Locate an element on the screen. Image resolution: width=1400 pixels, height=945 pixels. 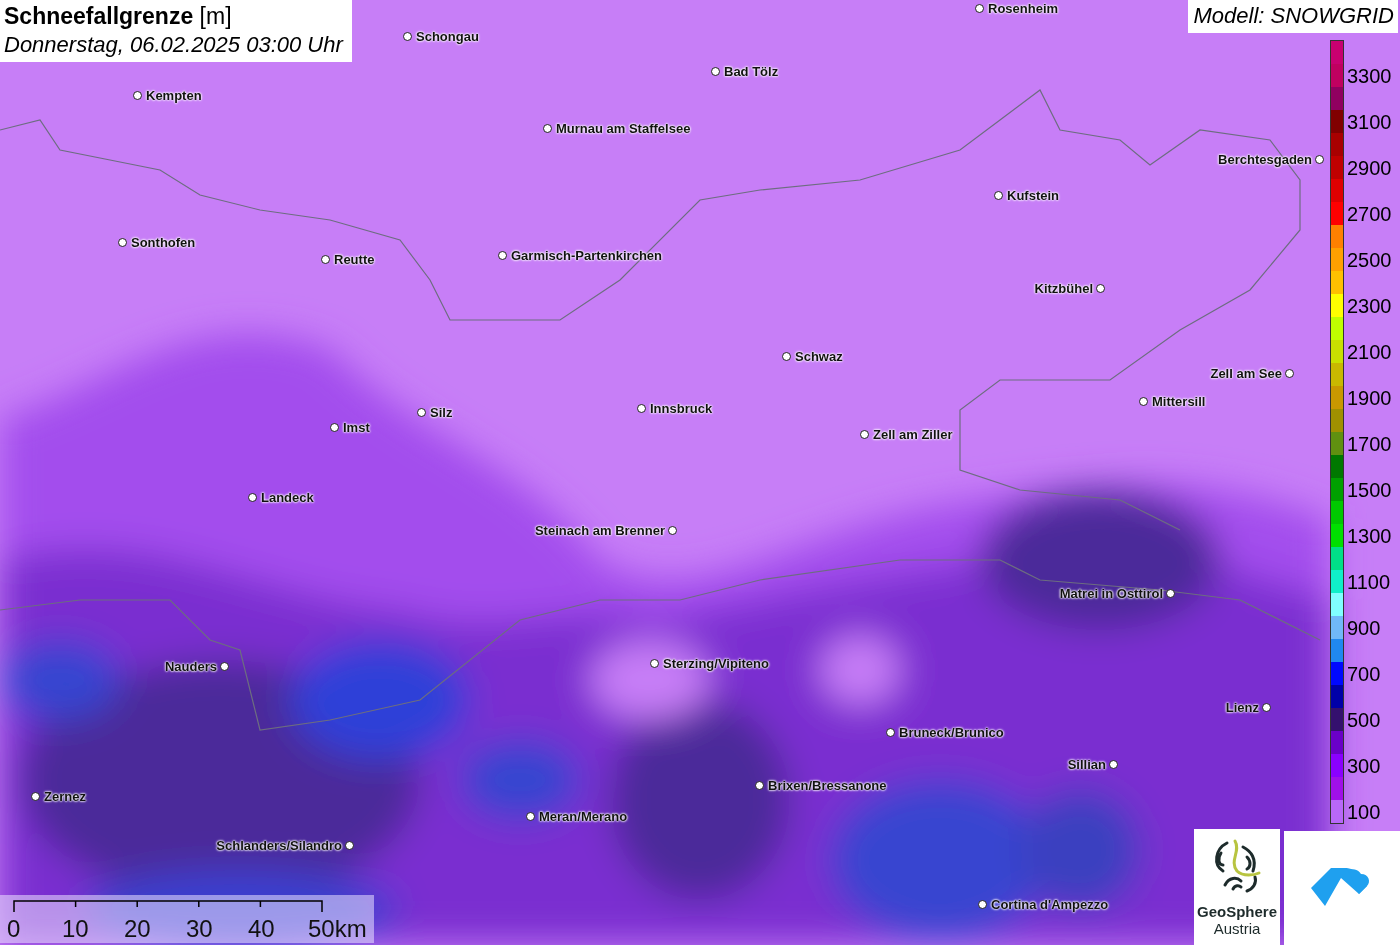
city-label: Mittersill is located at coordinates (1179, 401).